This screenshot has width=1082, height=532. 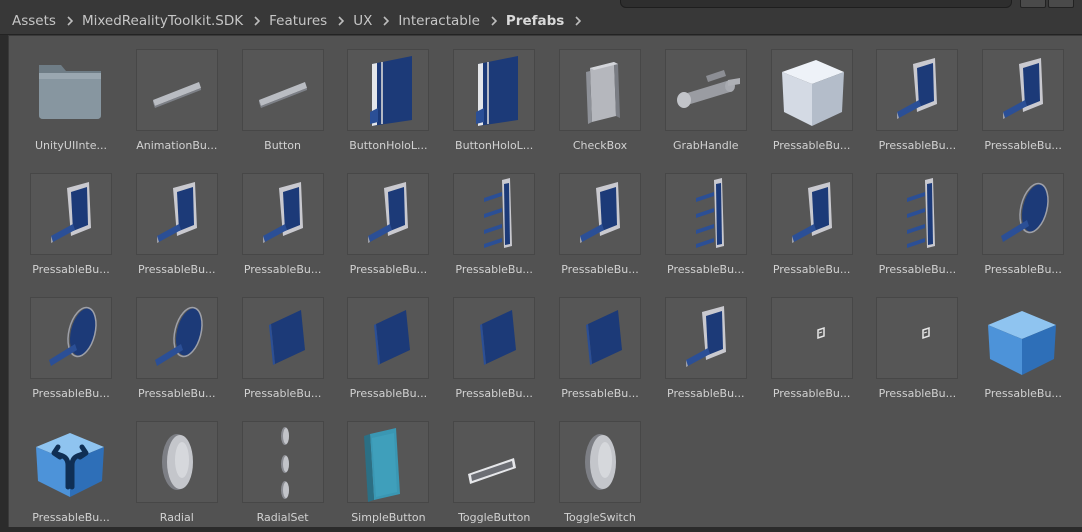 What do you see at coordinates (706, 145) in the screenshot?
I see `asset-label: GrabHandle` at bounding box center [706, 145].